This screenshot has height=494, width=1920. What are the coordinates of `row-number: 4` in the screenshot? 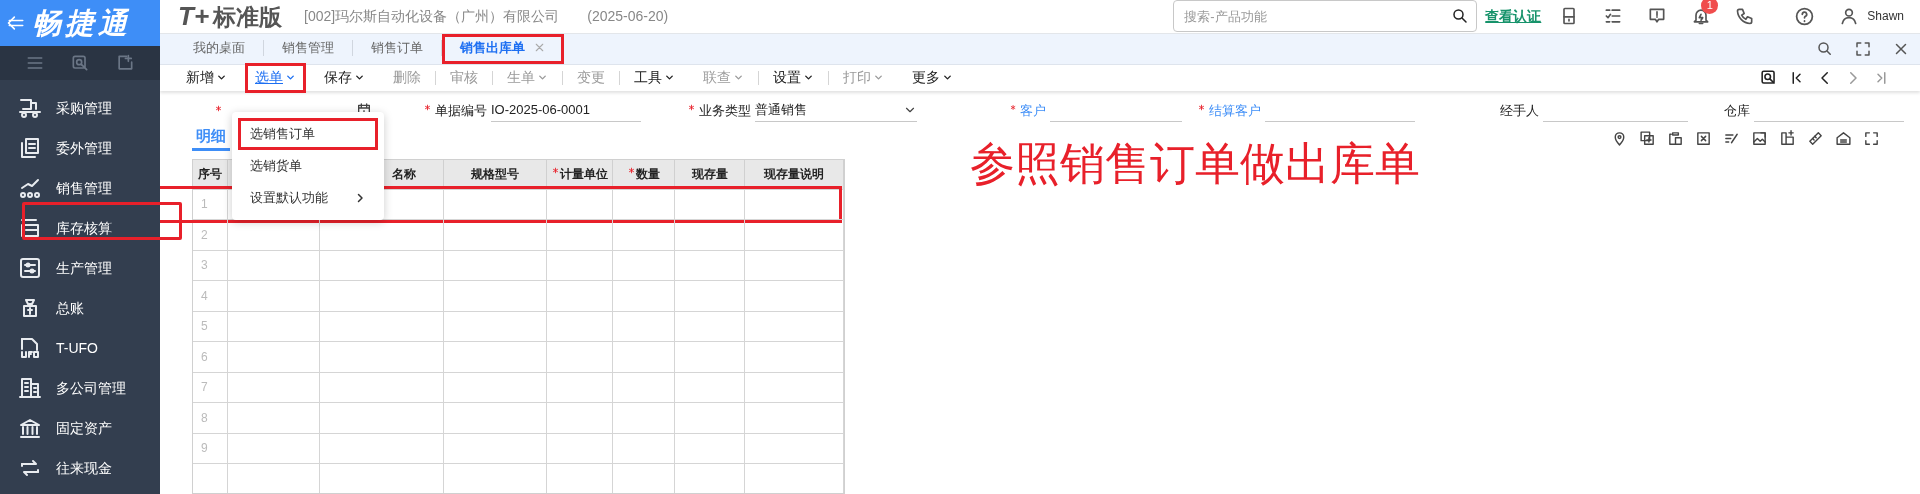 It's located at (210, 296).